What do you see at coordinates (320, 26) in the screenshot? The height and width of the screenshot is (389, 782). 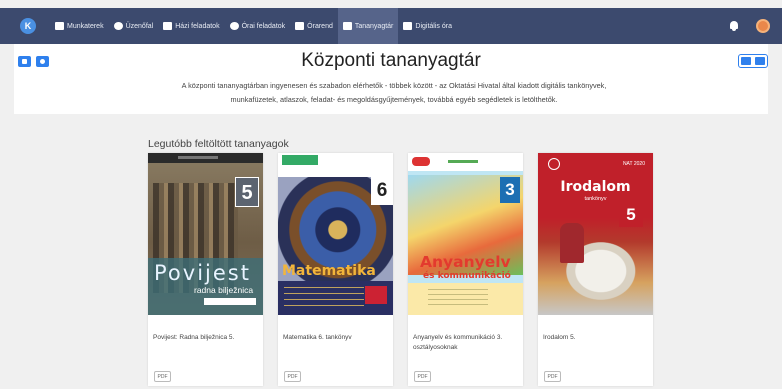 I see `nav-label: Órarend` at bounding box center [320, 26].